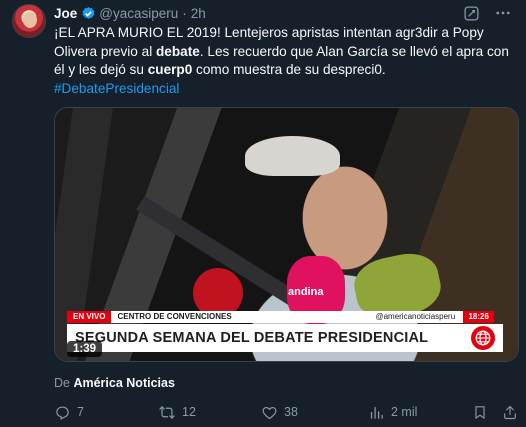  What do you see at coordinates (306, 292) in the screenshot?
I see `mic-brand-label: andina` at bounding box center [306, 292].